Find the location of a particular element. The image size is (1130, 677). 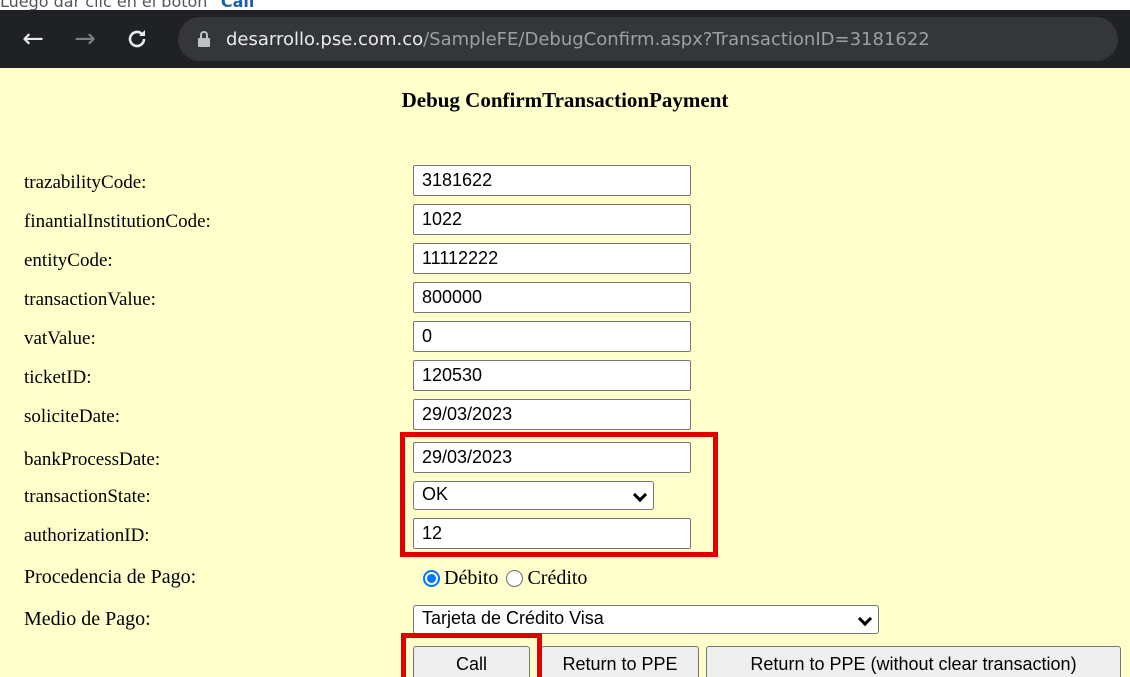

radio-credito-label: Crédito is located at coordinates (557, 577).